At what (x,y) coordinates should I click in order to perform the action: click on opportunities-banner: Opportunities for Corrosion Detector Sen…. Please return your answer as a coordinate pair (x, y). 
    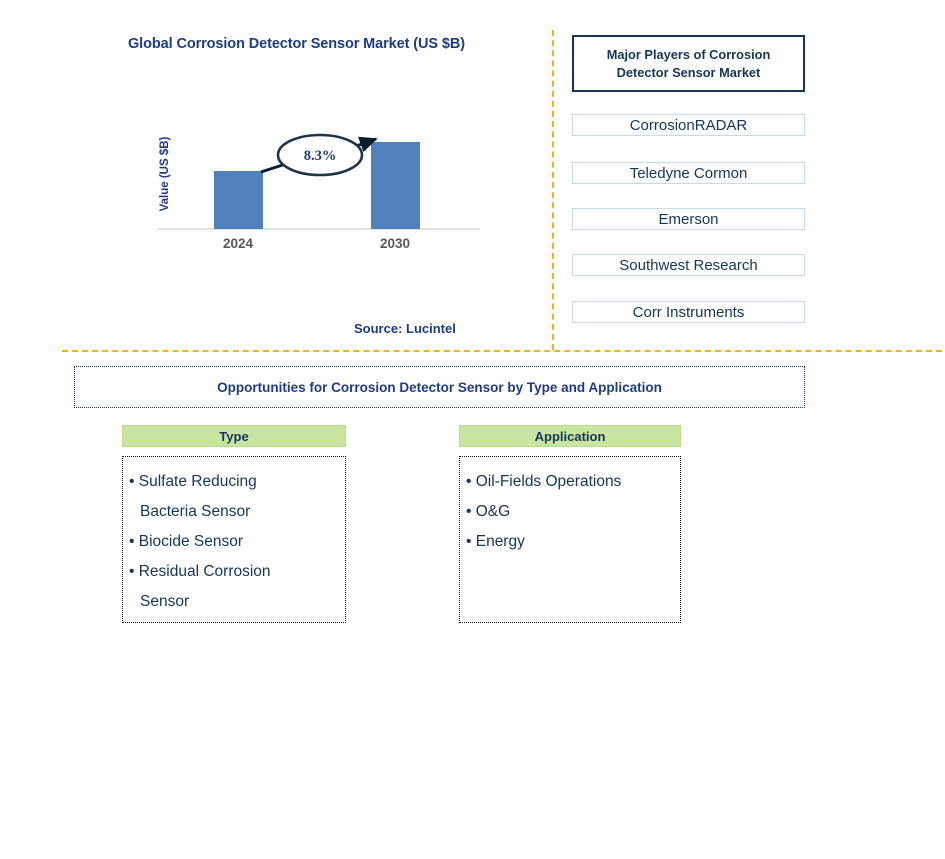
    Looking at the image, I should click on (439, 387).